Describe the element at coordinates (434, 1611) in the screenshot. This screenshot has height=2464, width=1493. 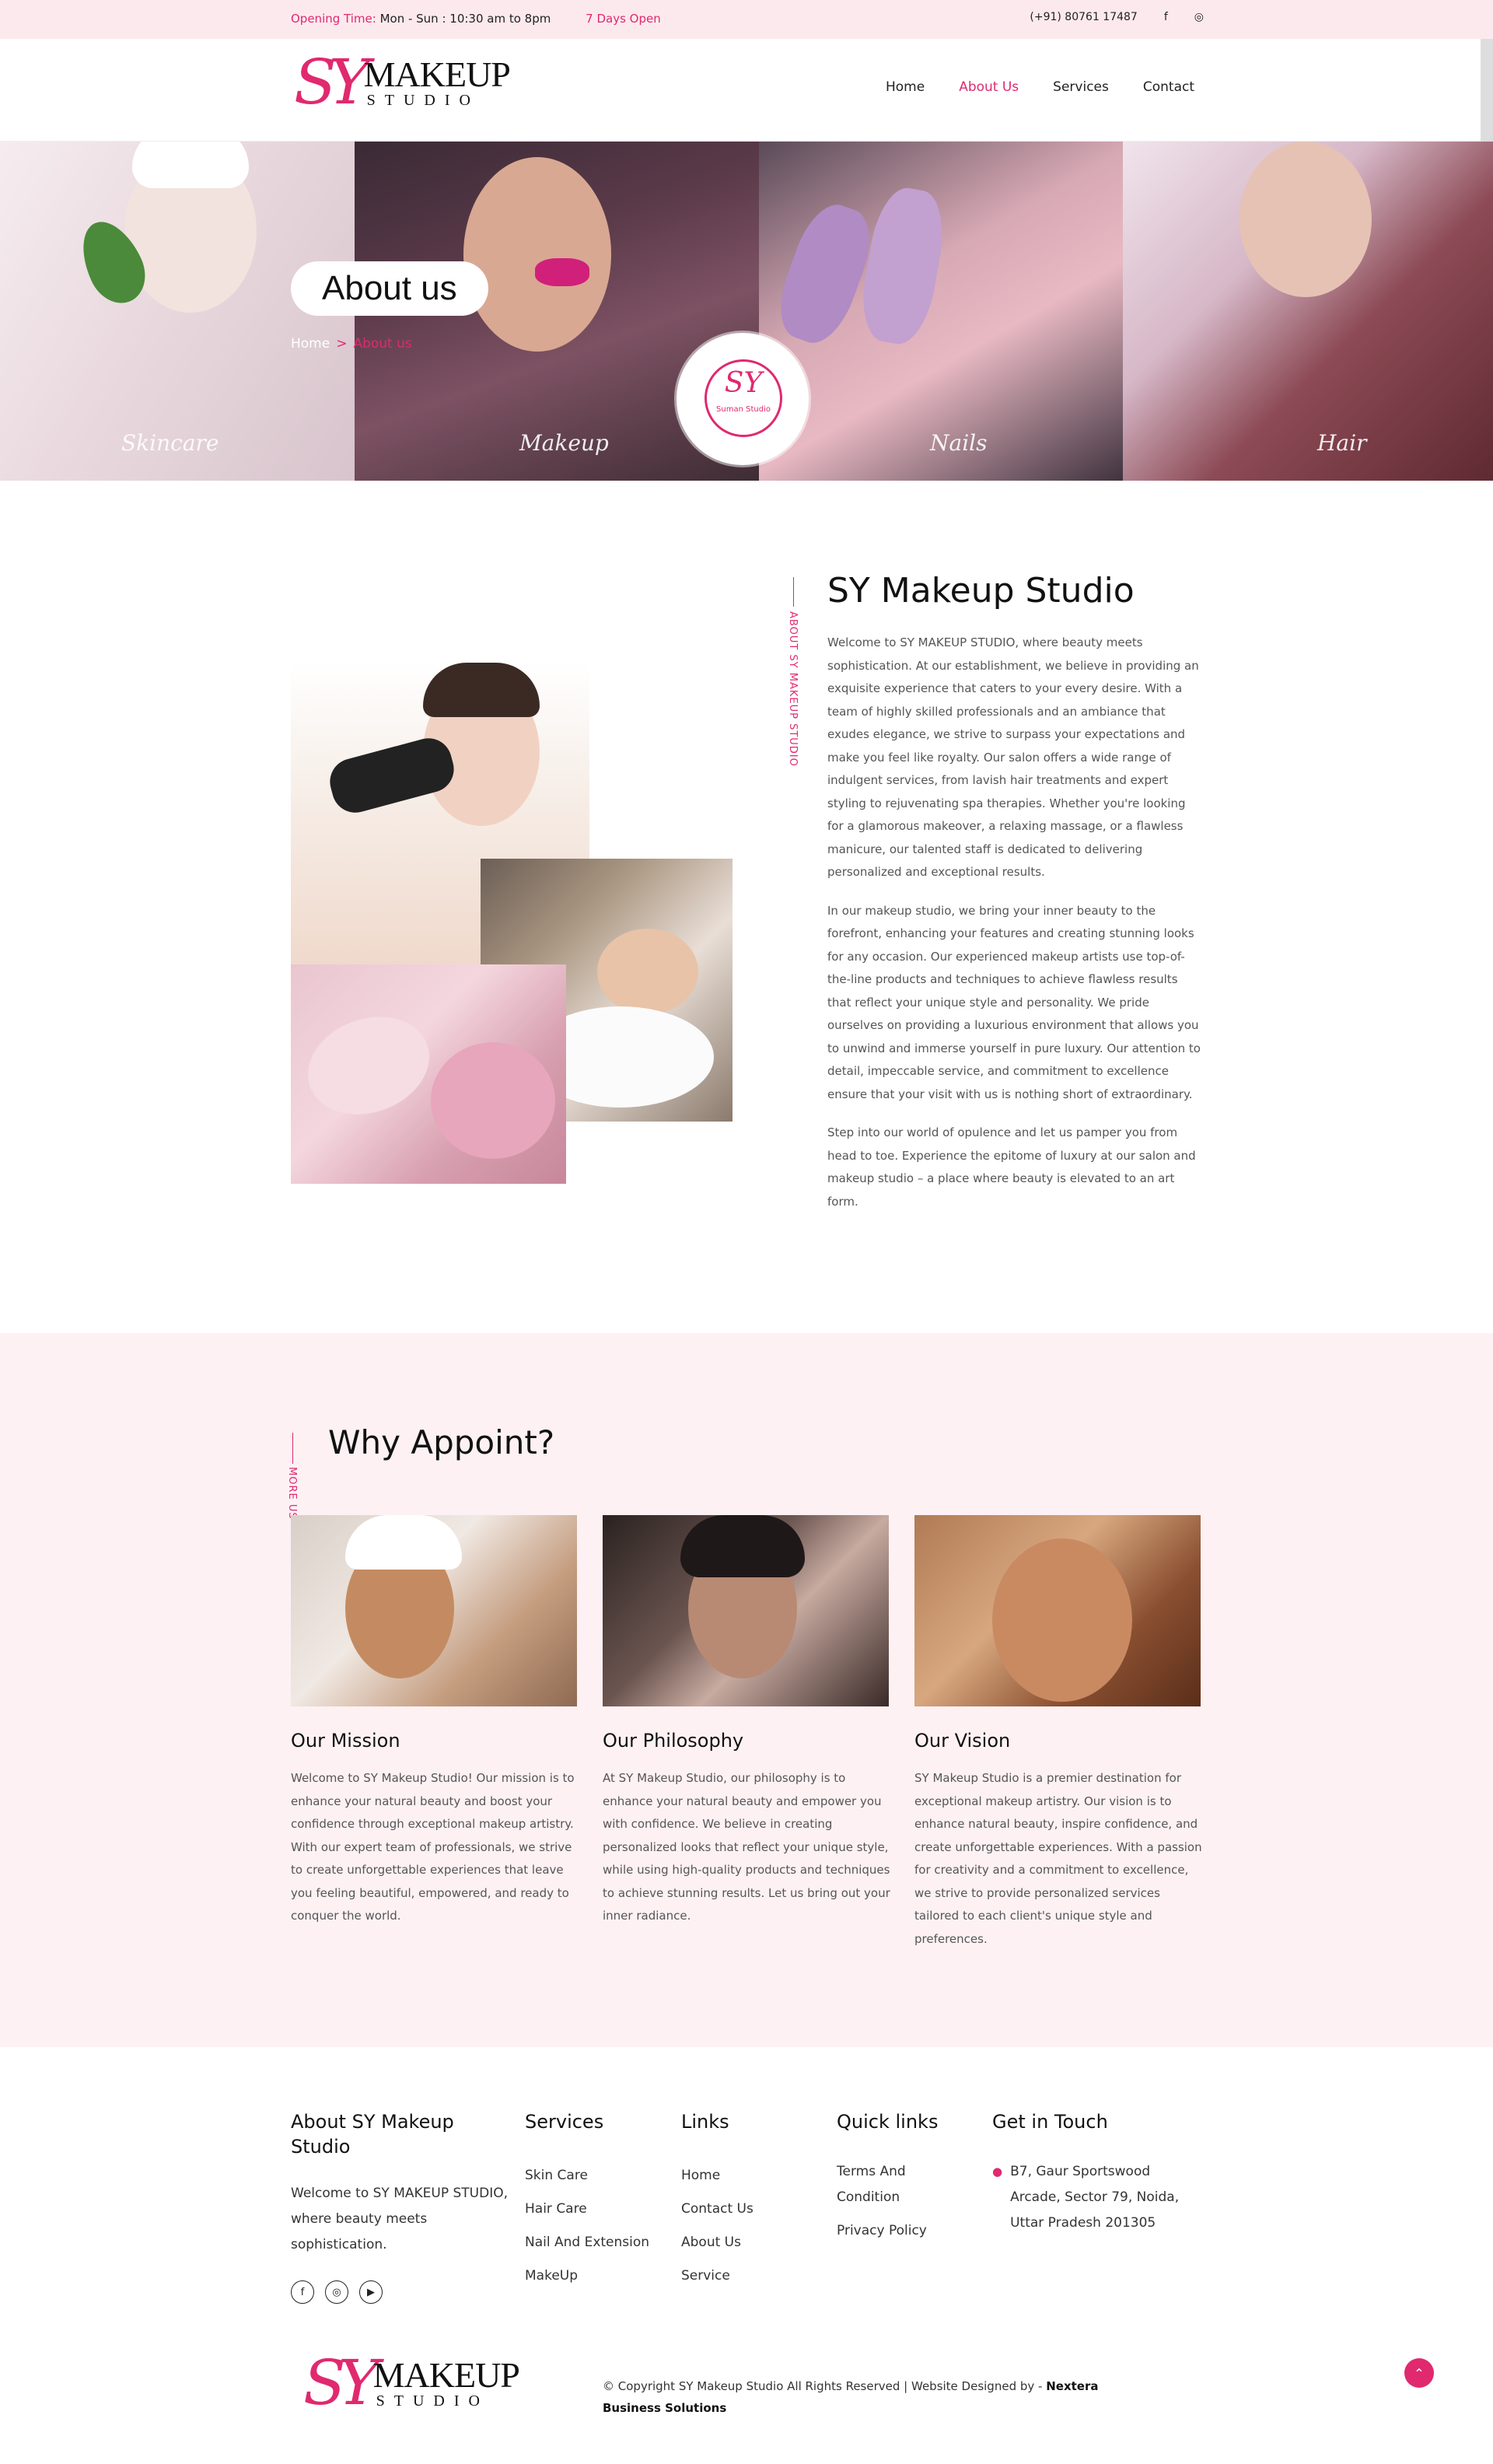
I see `mission-image` at that location.